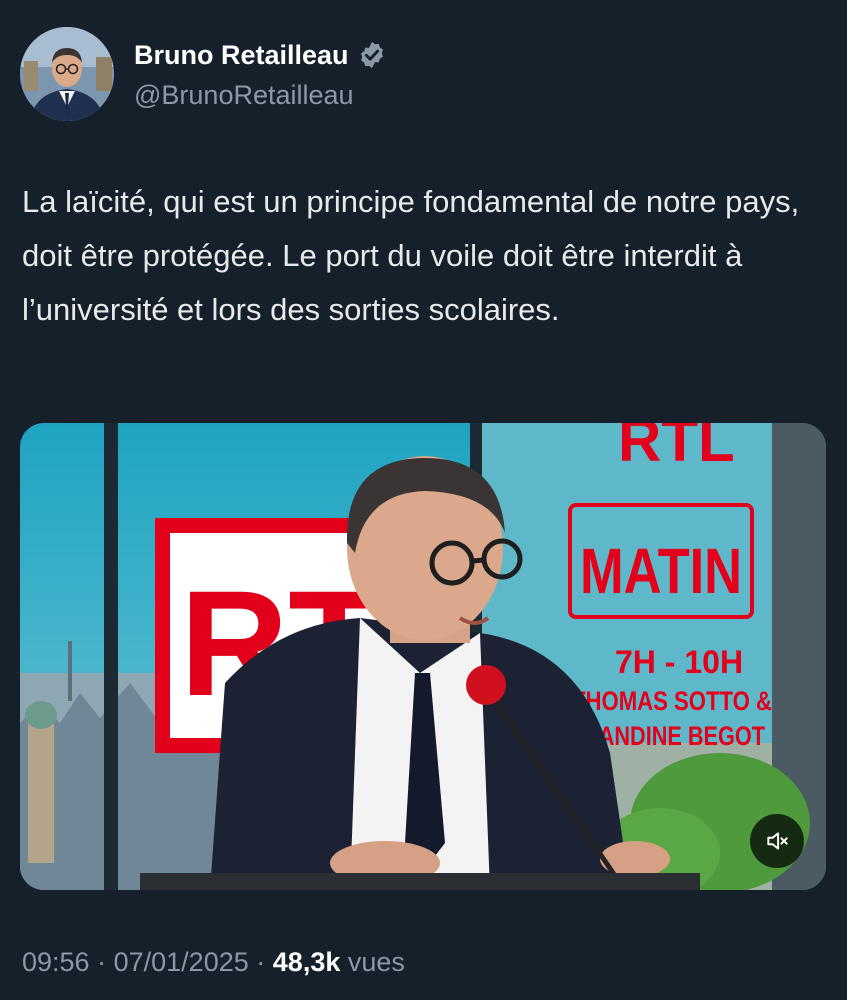 The height and width of the screenshot is (1000, 847). What do you see at coordinates (679, 662) in the screenshot?
I see `show-time-text: 7H - 10H` at bounding box center [679, 662].